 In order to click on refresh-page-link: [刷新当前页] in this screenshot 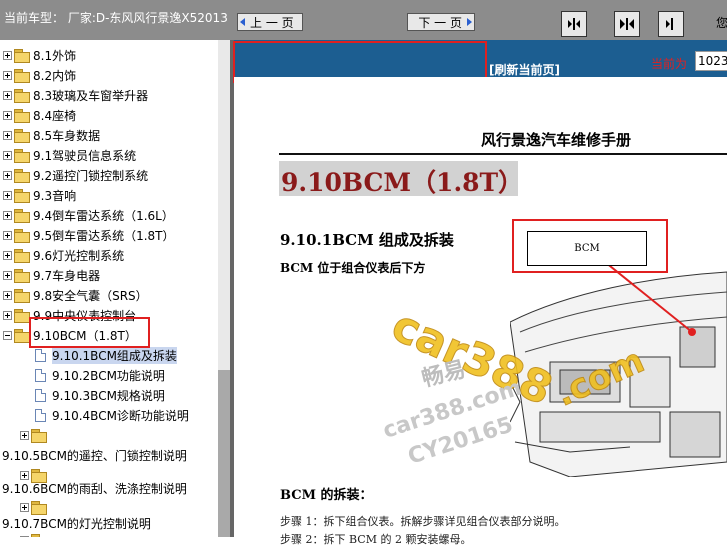, I will do `click(524, 69)`.